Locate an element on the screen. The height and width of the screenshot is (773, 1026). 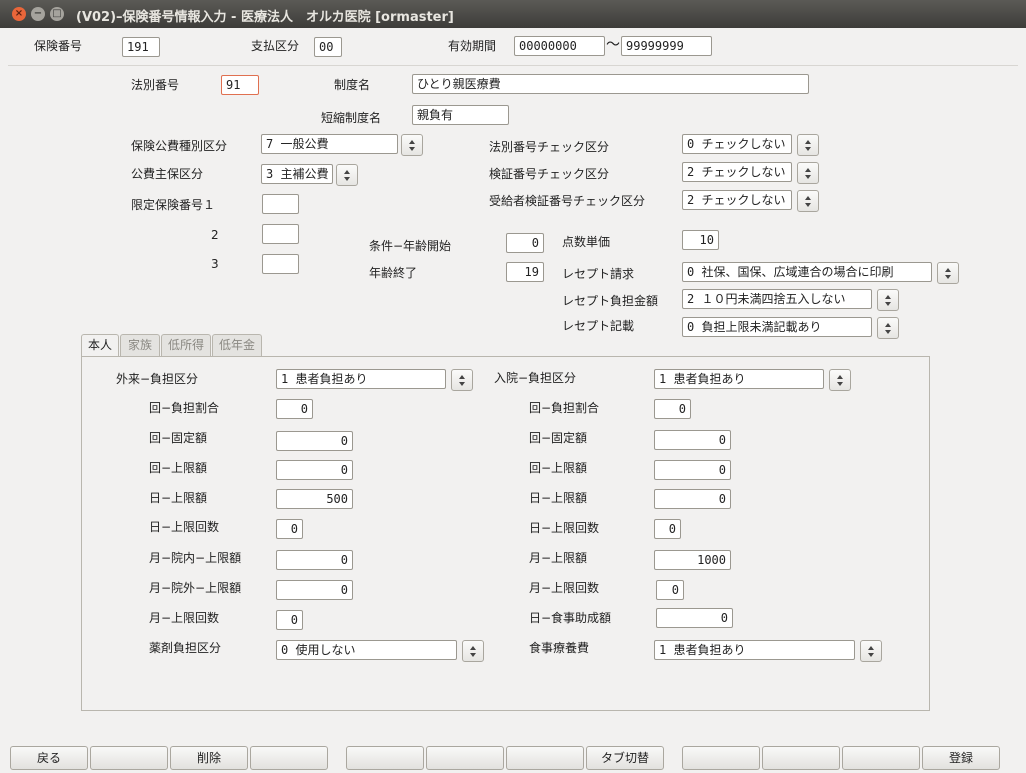
tanshuku-field: 親負有 is located at coordinates (460, 115).